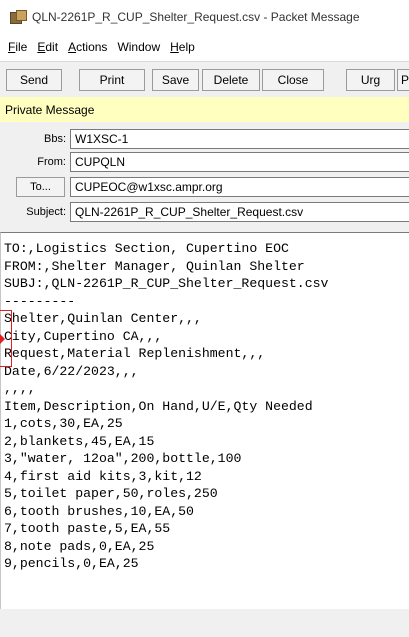 This screenshot has height=637, width=409. I want to click on packet-message-app-icon, so click(18, 17).